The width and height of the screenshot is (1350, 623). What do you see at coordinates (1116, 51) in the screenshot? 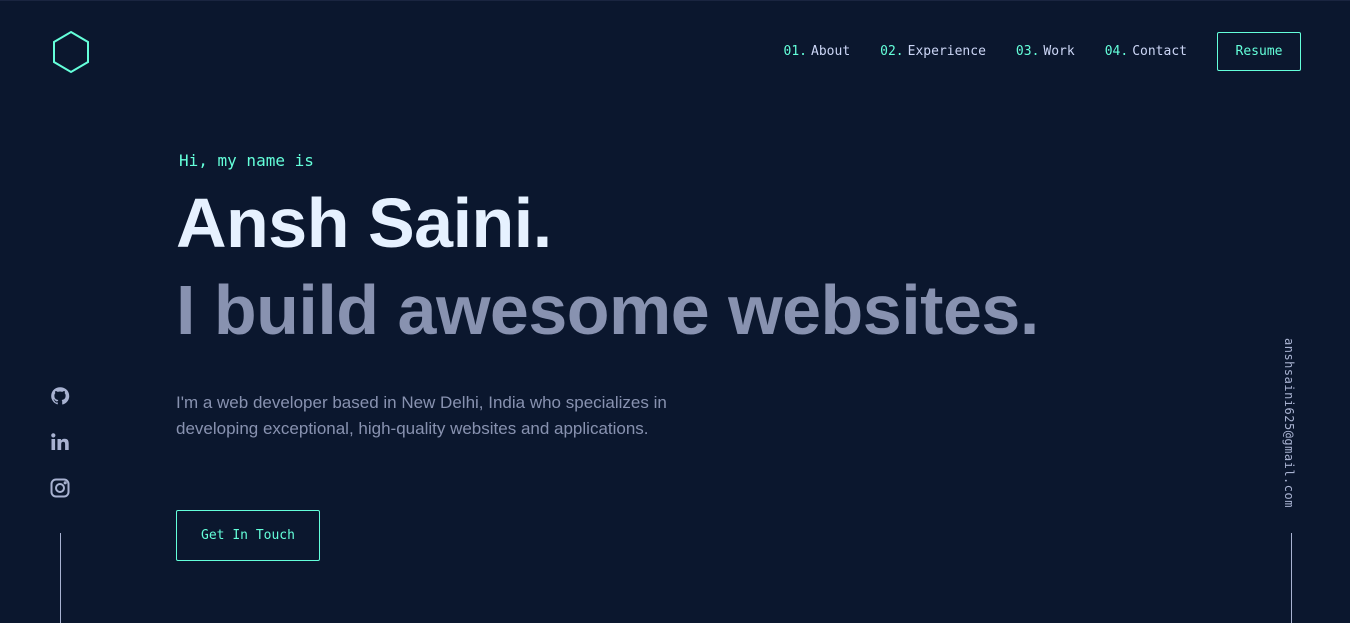
I see `nav-item-number: 04.` at bounding box center [1116, 51].